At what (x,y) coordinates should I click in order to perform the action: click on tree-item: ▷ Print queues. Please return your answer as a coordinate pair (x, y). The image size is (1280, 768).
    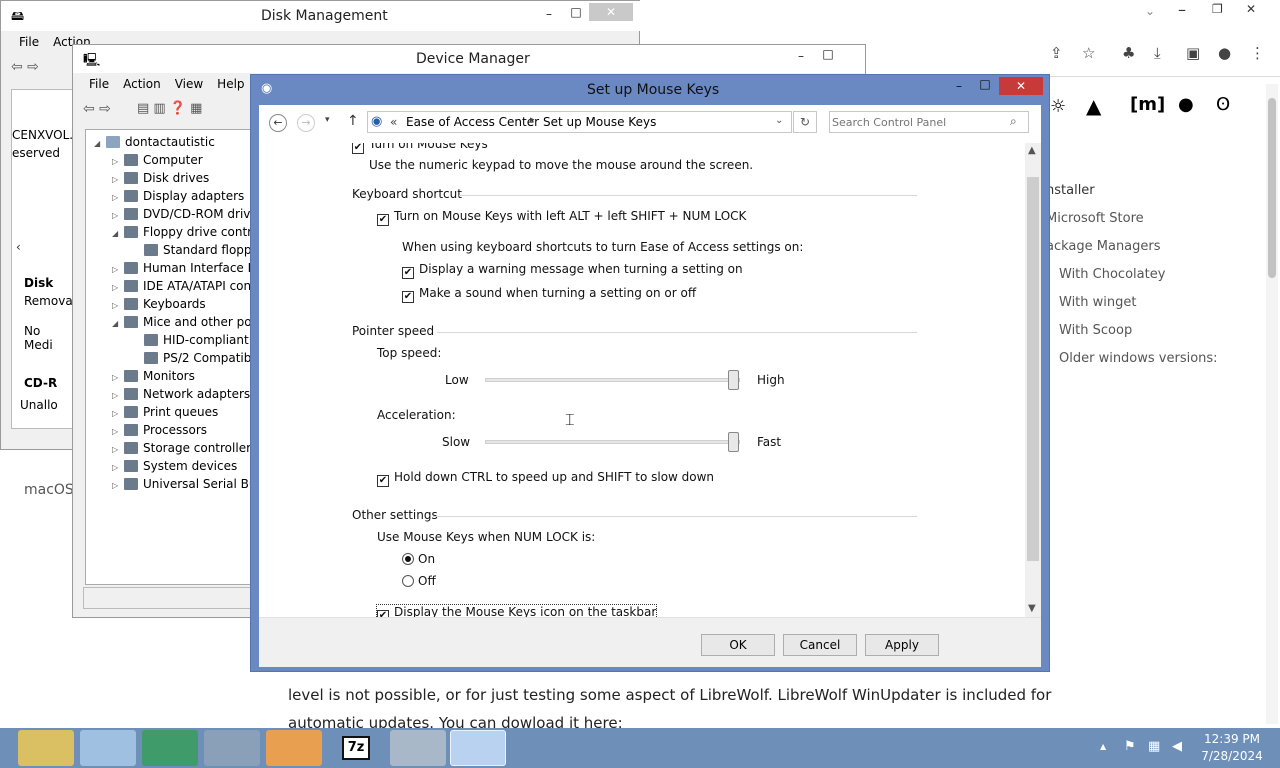
    Looking at the image, I should click on (165, 412).